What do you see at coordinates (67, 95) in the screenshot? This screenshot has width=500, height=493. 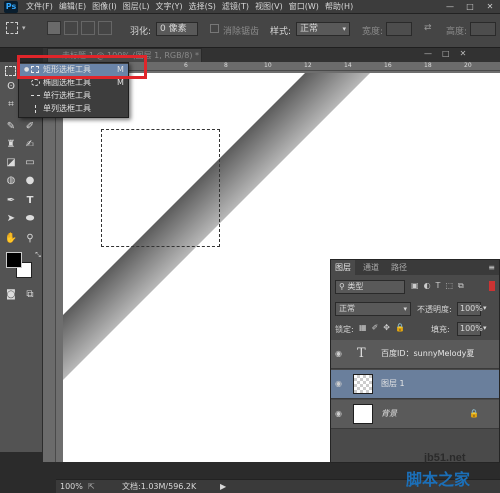 I see `menu-item-label: 单行选框工具` at bounding box center [67, 95].